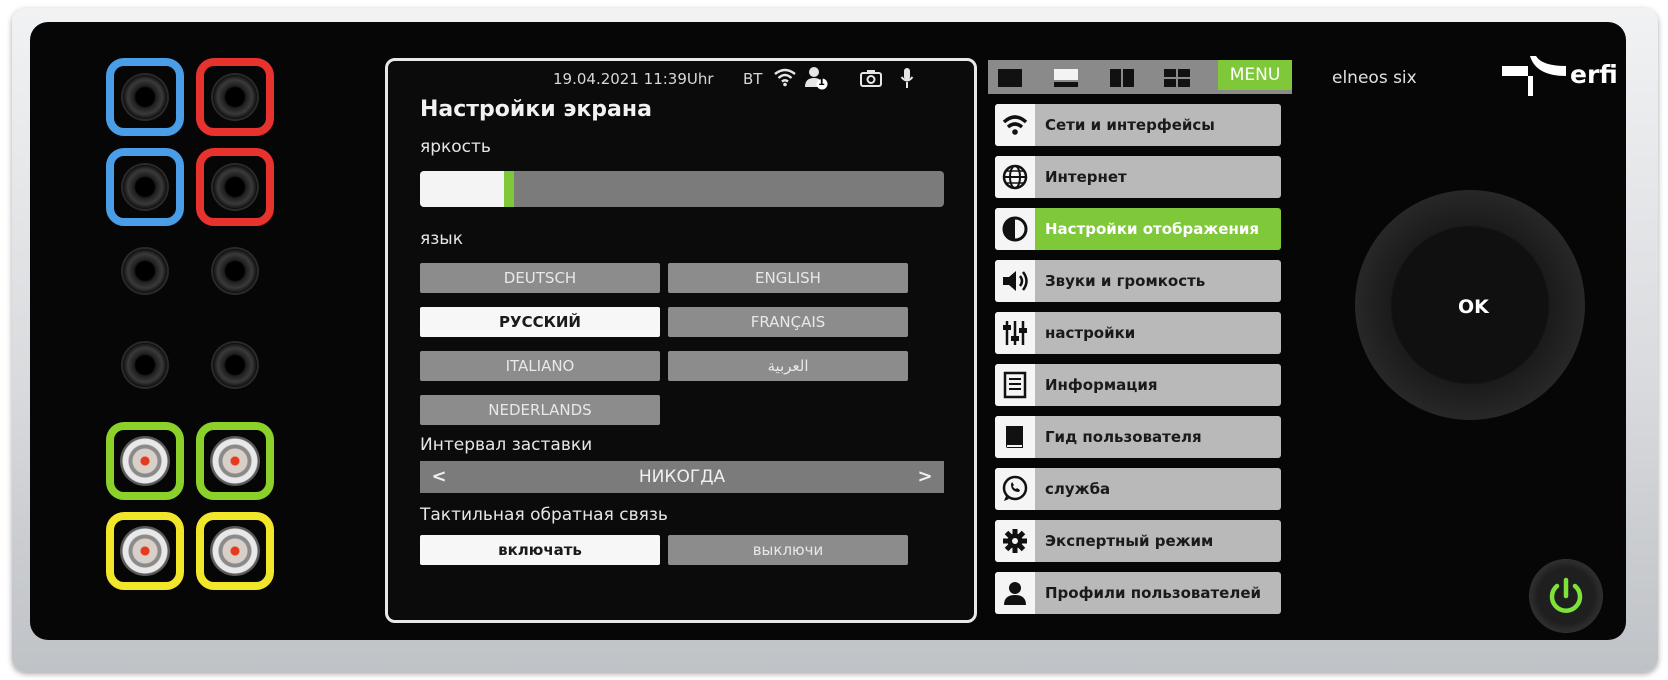  What do you see at coordinates (1255, 75) in the screenshot?
I see `menu-button: MENU` at bounding box center [1255, 75].